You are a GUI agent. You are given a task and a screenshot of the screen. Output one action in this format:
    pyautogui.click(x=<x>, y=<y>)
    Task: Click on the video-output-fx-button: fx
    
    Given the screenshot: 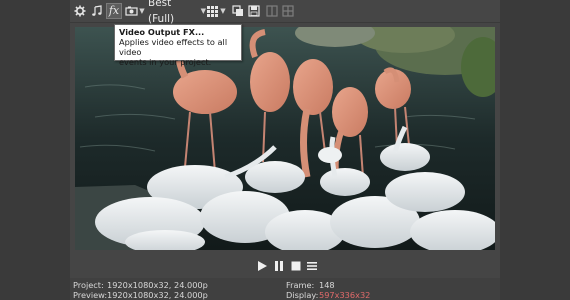 What is the action you would take?
    pyautogui.click(x=114, y=11)
    